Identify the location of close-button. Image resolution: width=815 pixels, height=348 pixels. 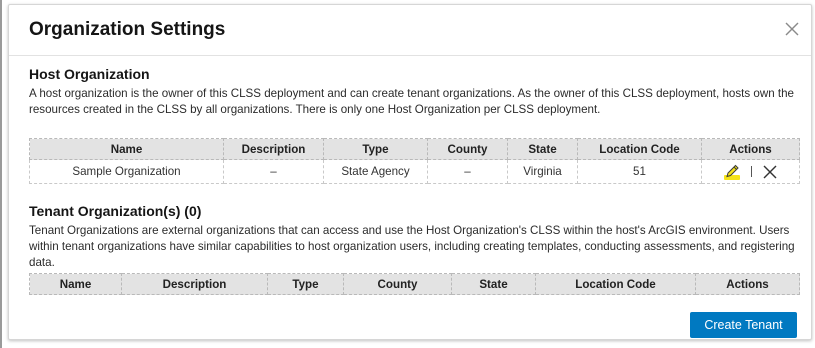
(792, 29).